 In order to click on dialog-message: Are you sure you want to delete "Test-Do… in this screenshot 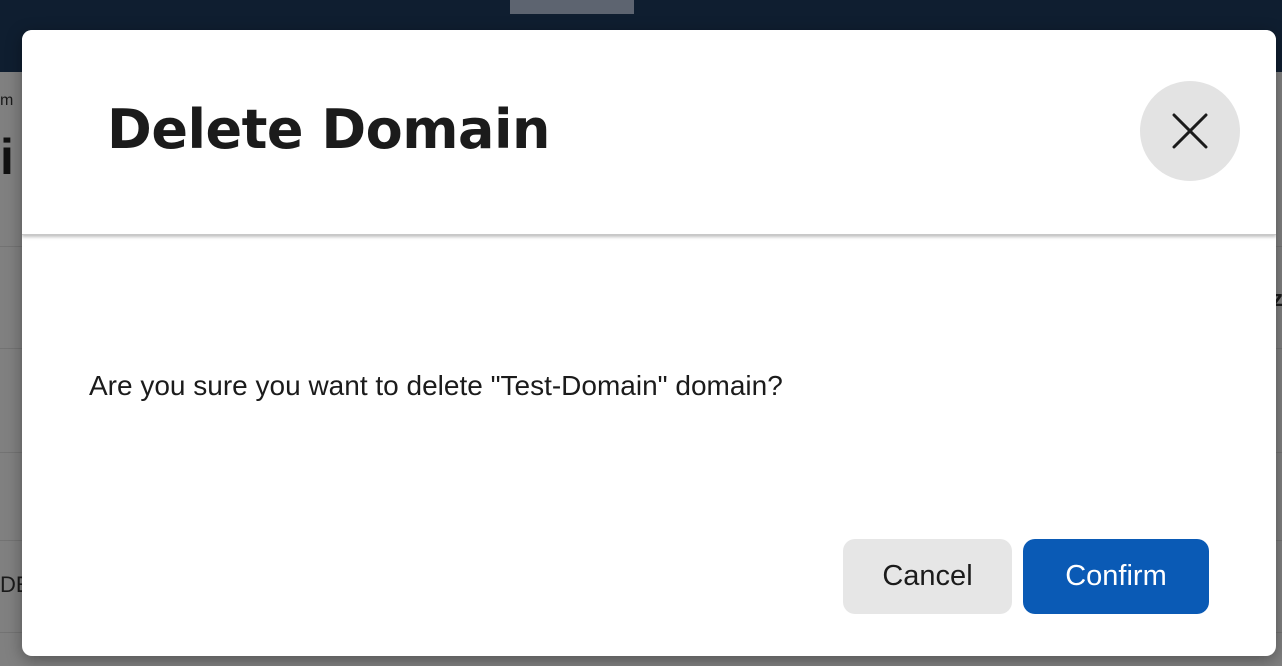, I will do `click(436, 385)`.